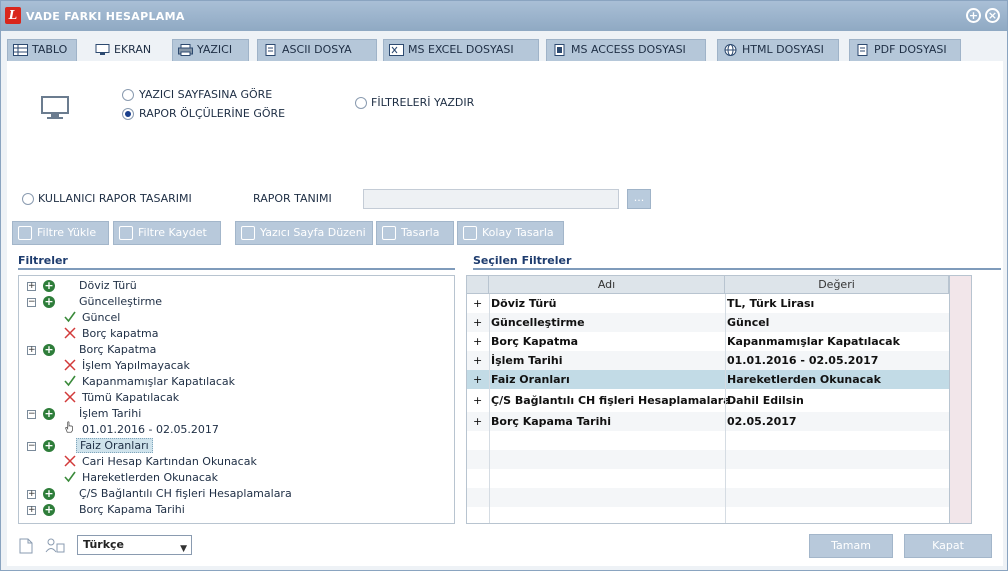  Describe the element at coordinates (67, 232) in the screenshot. I see `button-label: Filtre Yükle` at that location.